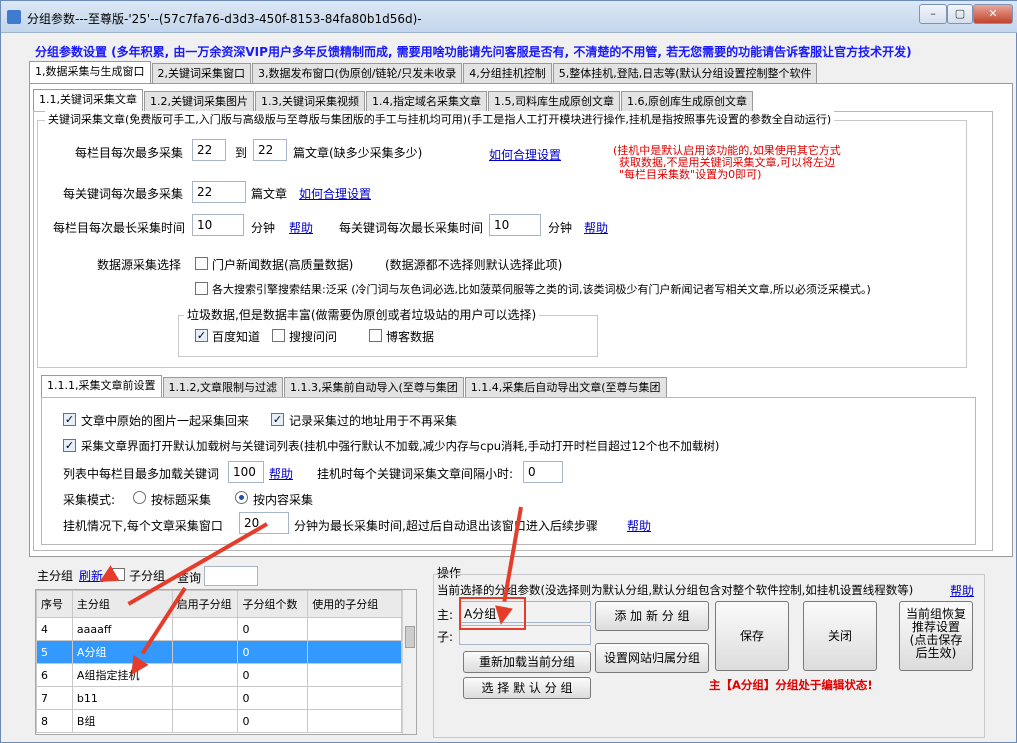  Describe the element at coordinates (122, 721) in the screenshot. I see `row-name: B组` at that location.